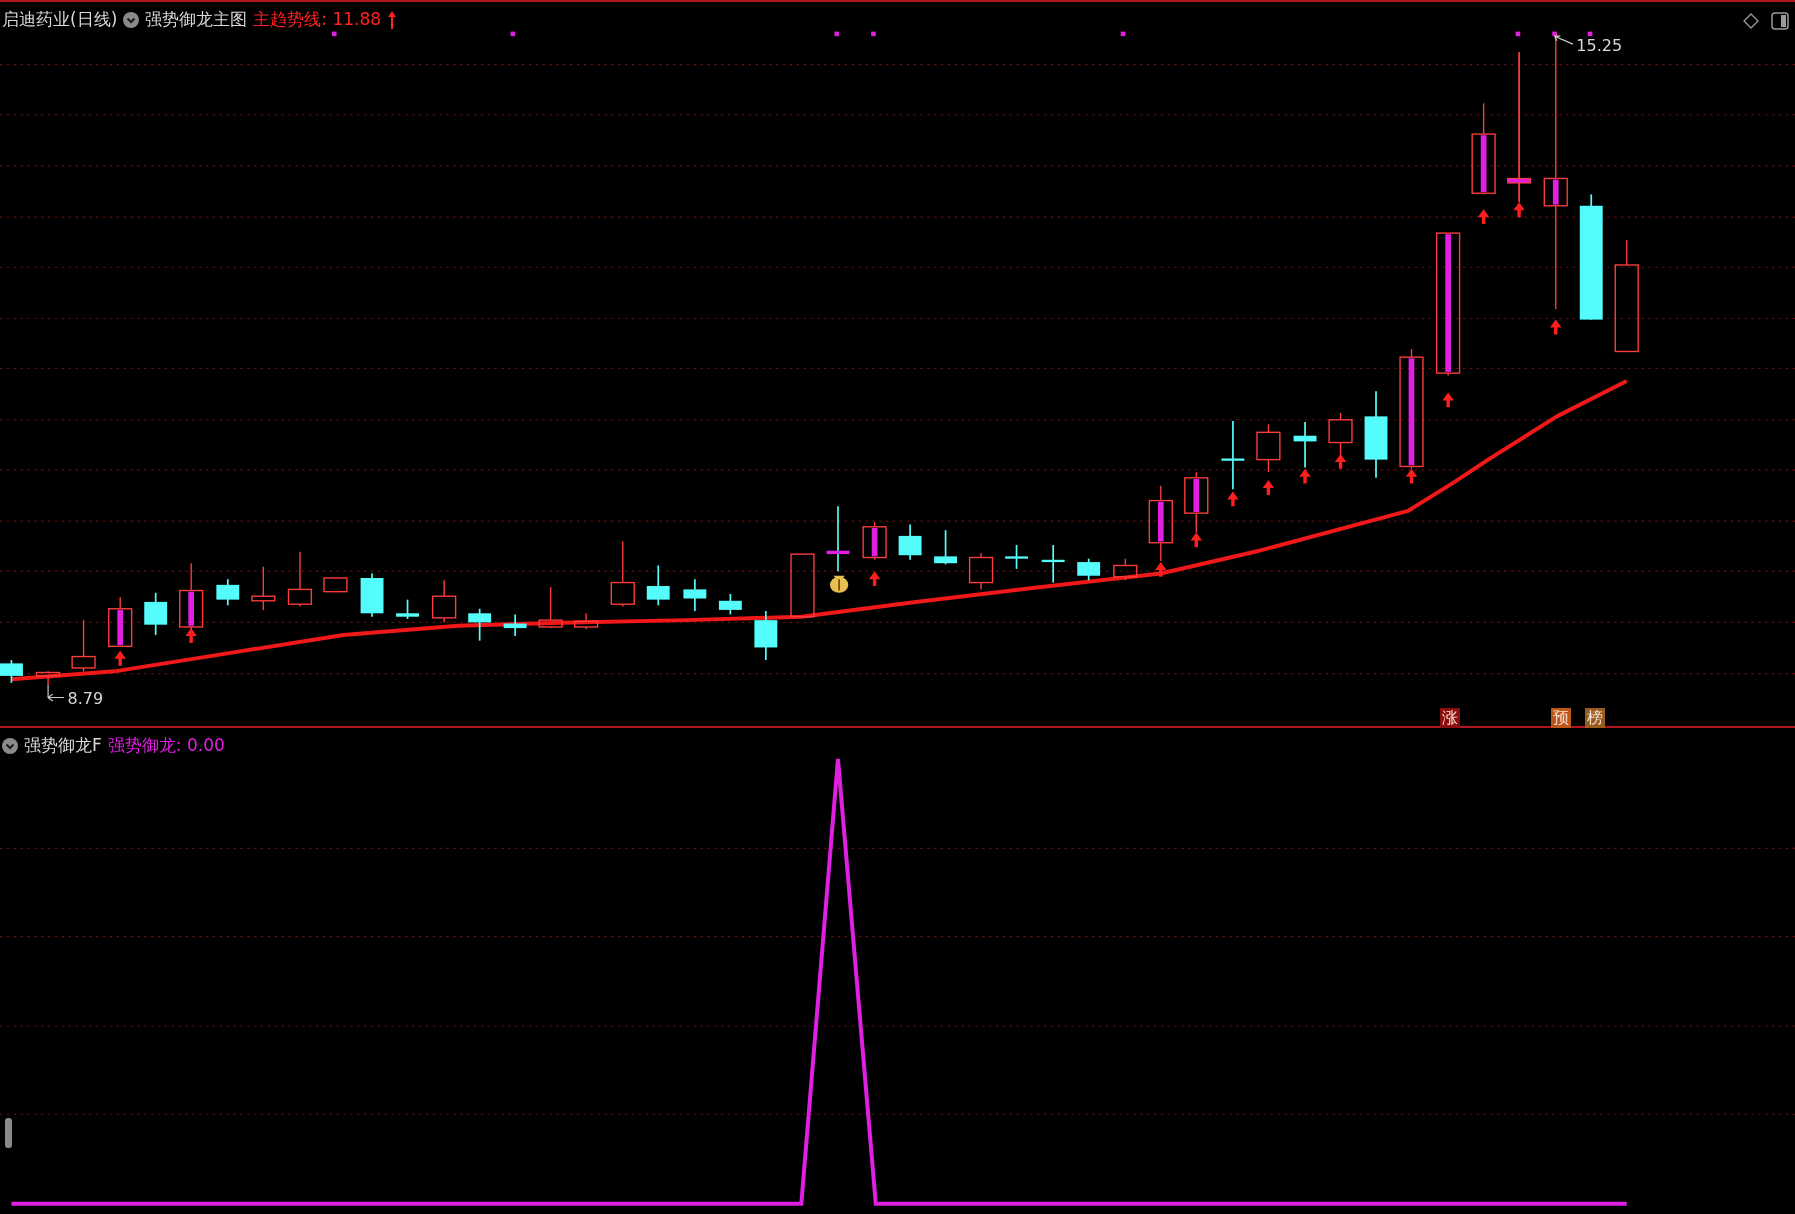 This screenshot has width=1795, height=1214. I want to click on tag: 涨, so click(1450, 718).